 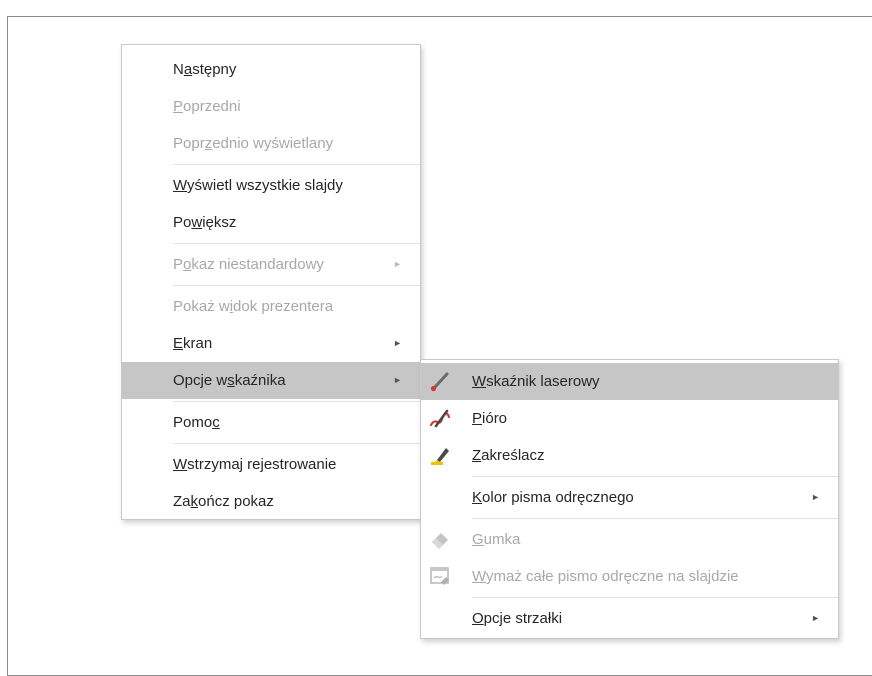 I want to click on menu-item-label: Pomoc, so click(x=196, y=422).